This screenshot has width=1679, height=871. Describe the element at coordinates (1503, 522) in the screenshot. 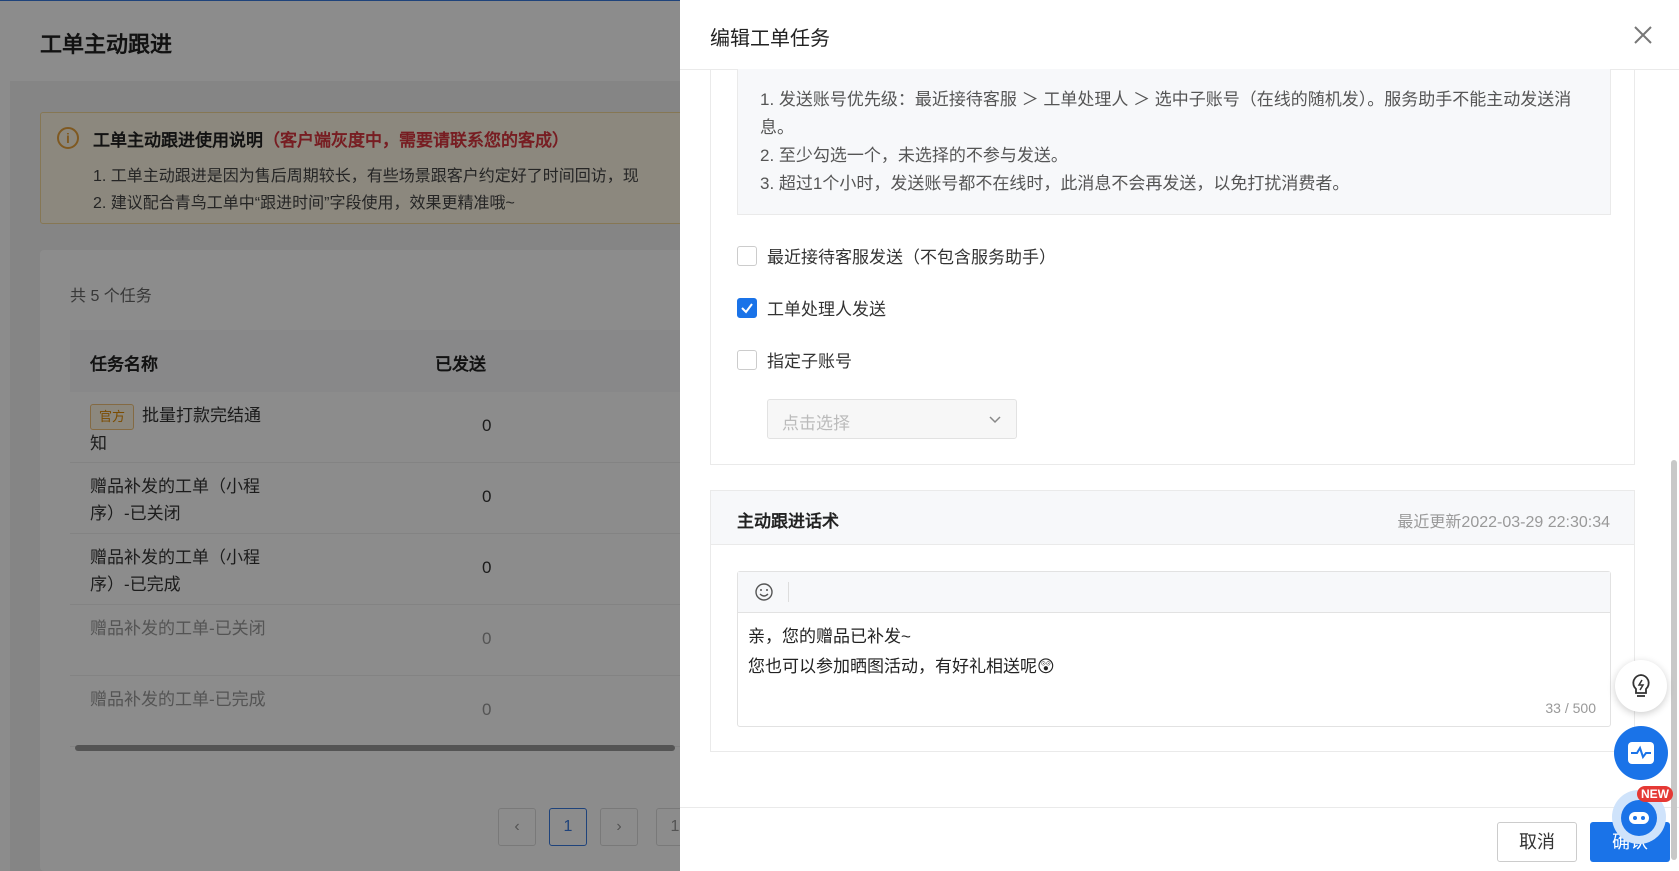

I see `last-updated: 最近更新2022-03-29 22:30:34` at that location.